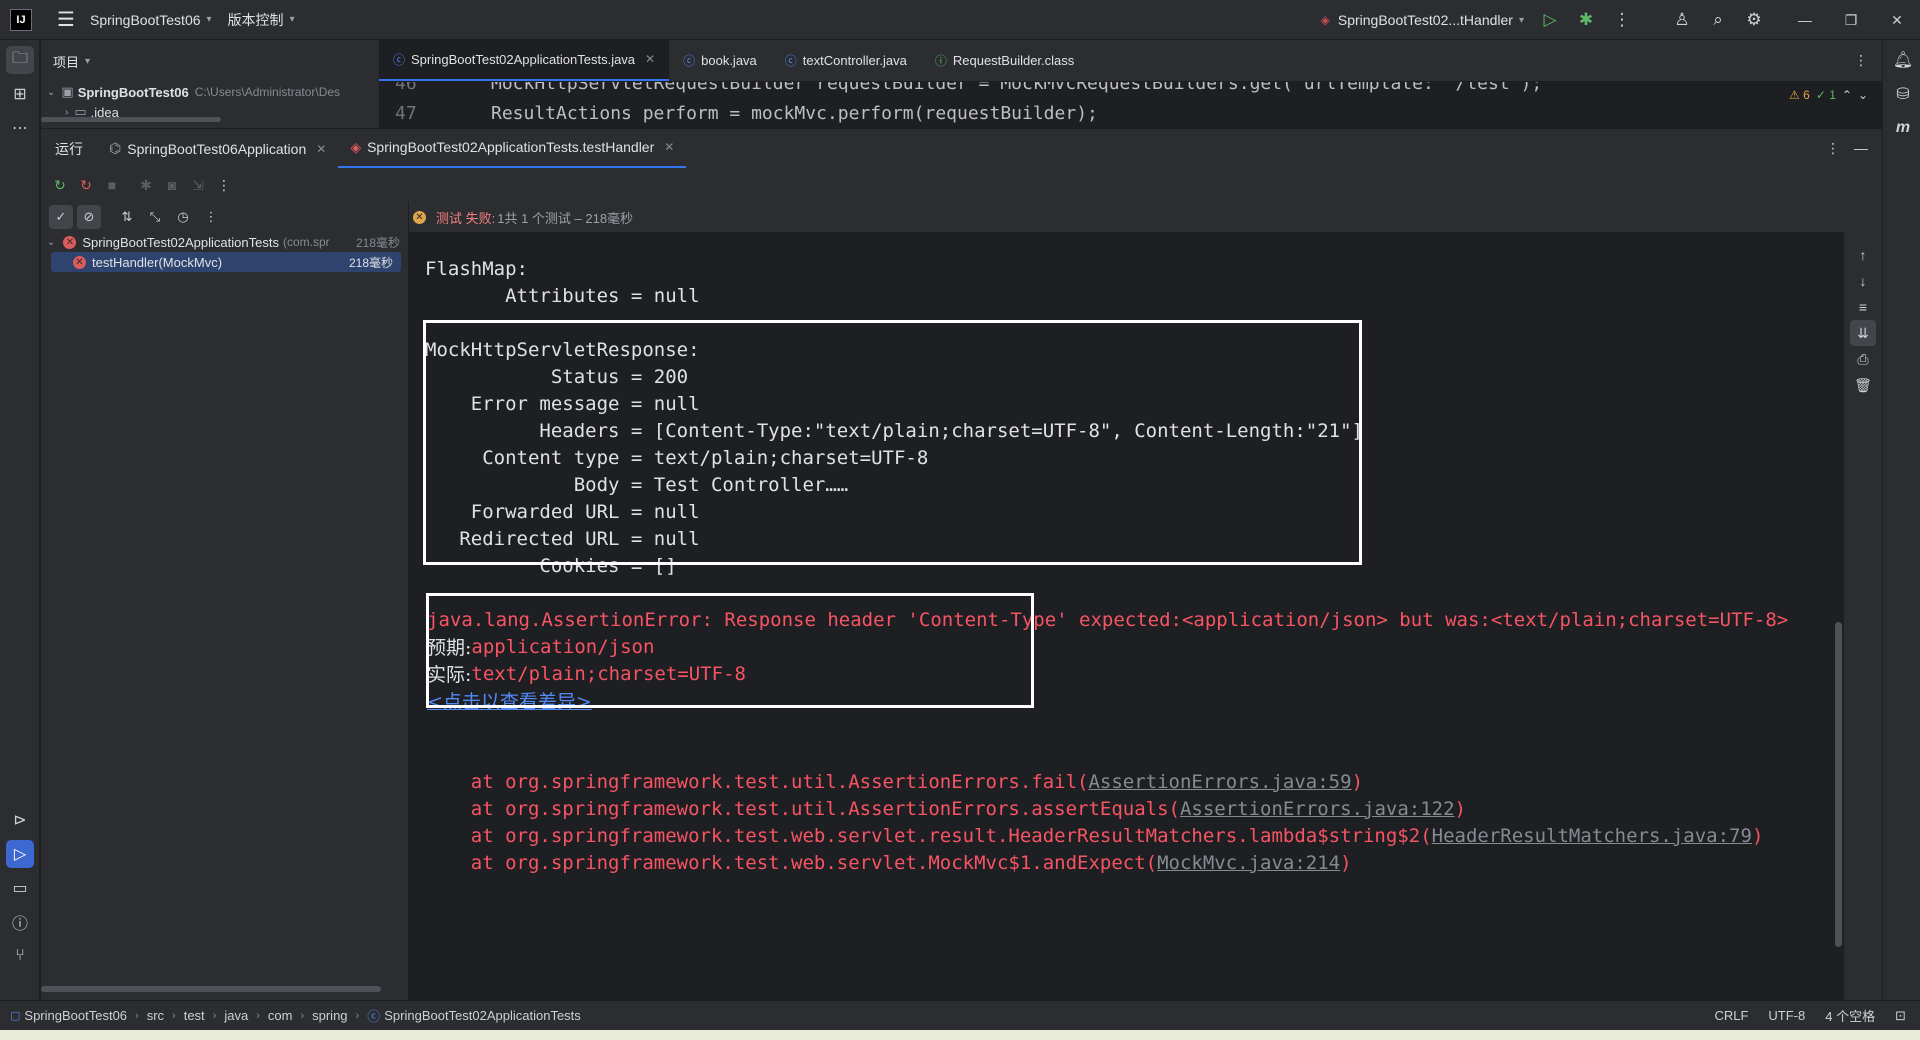 Image resolution: width=1920 pixels, height=1040 pixels. What do you see at coordinates (1847, 95) in the screenshot?
I see `chevron-up-icon: ⌃` at bounding box center [1847, 95].